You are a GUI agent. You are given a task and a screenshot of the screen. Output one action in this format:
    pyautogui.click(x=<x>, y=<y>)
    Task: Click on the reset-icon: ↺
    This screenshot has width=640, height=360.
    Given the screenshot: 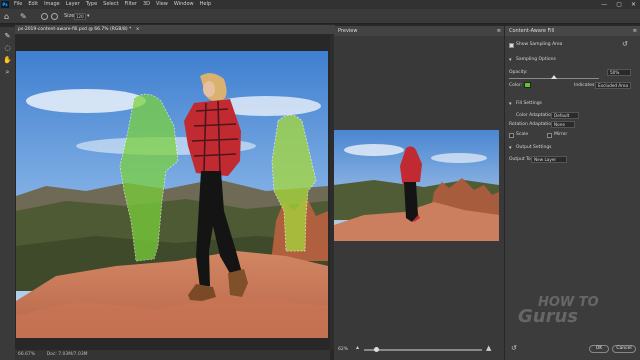 What is the action you would take?
    pyautogui.click(x=625, y=44)
    